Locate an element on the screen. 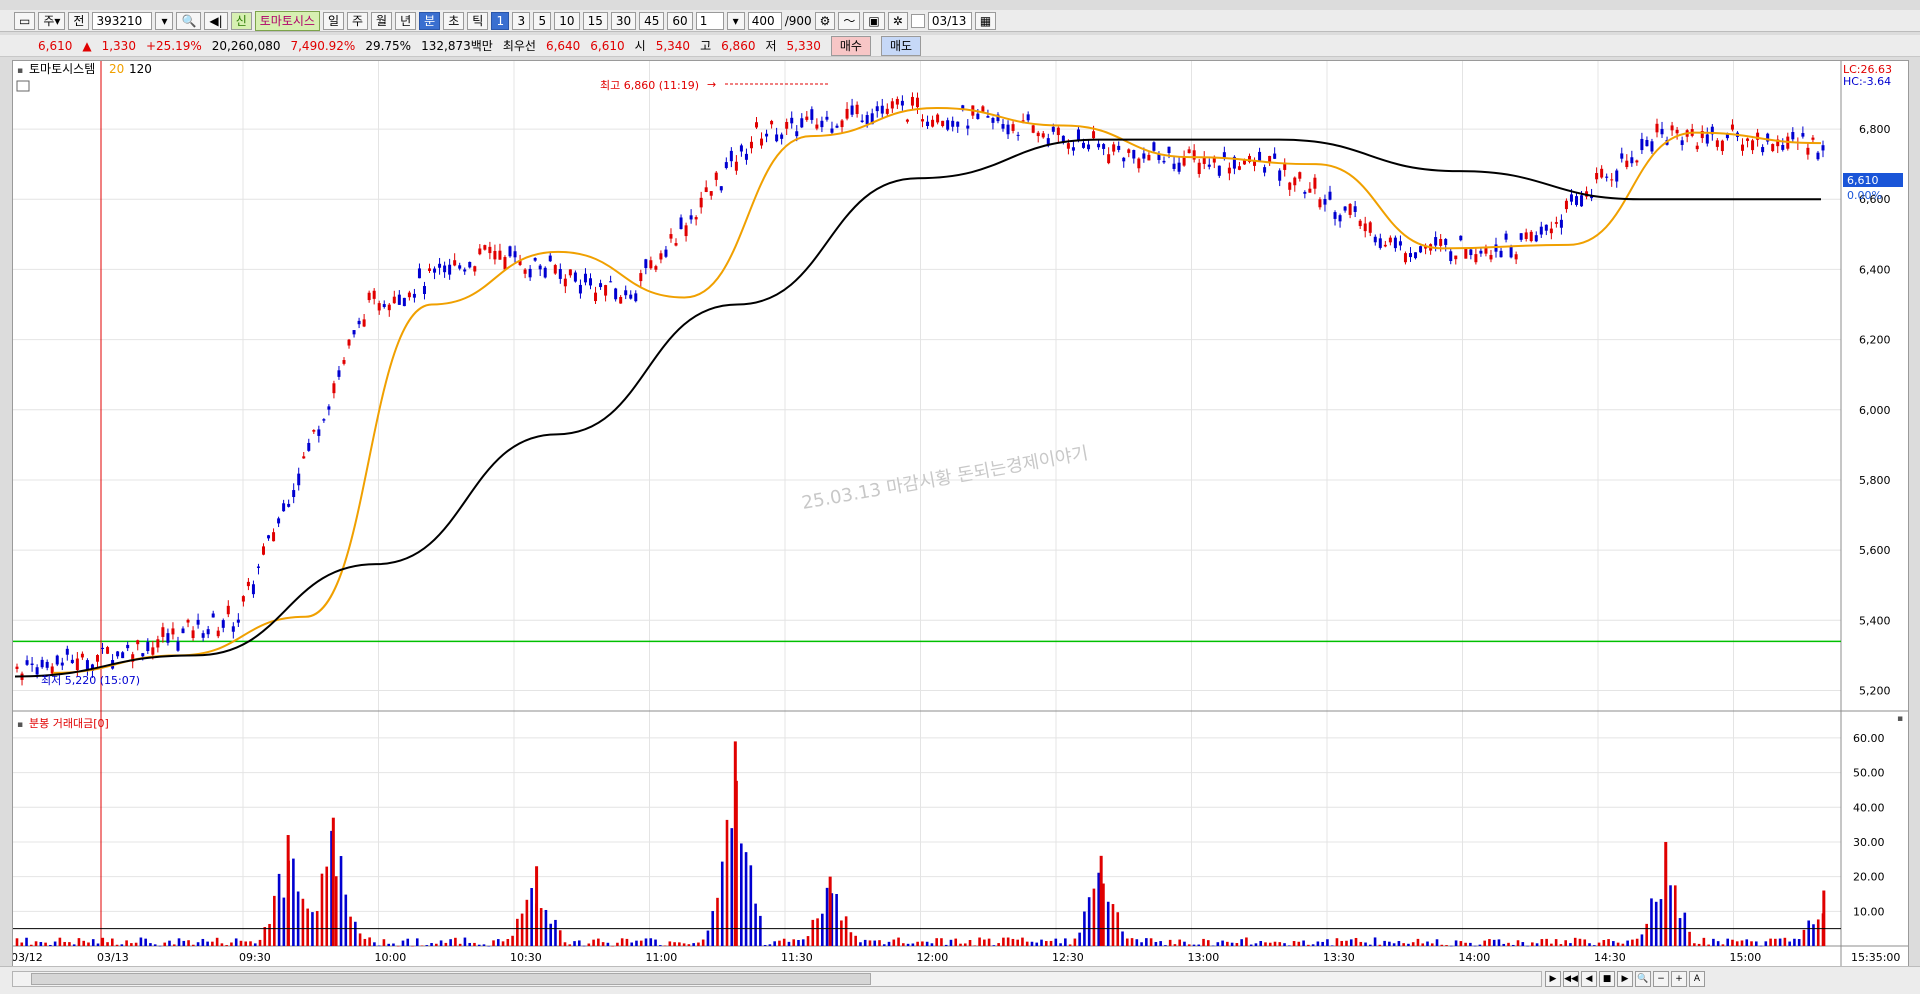  period-type-select: 전 is located at coordinates (79, 20).